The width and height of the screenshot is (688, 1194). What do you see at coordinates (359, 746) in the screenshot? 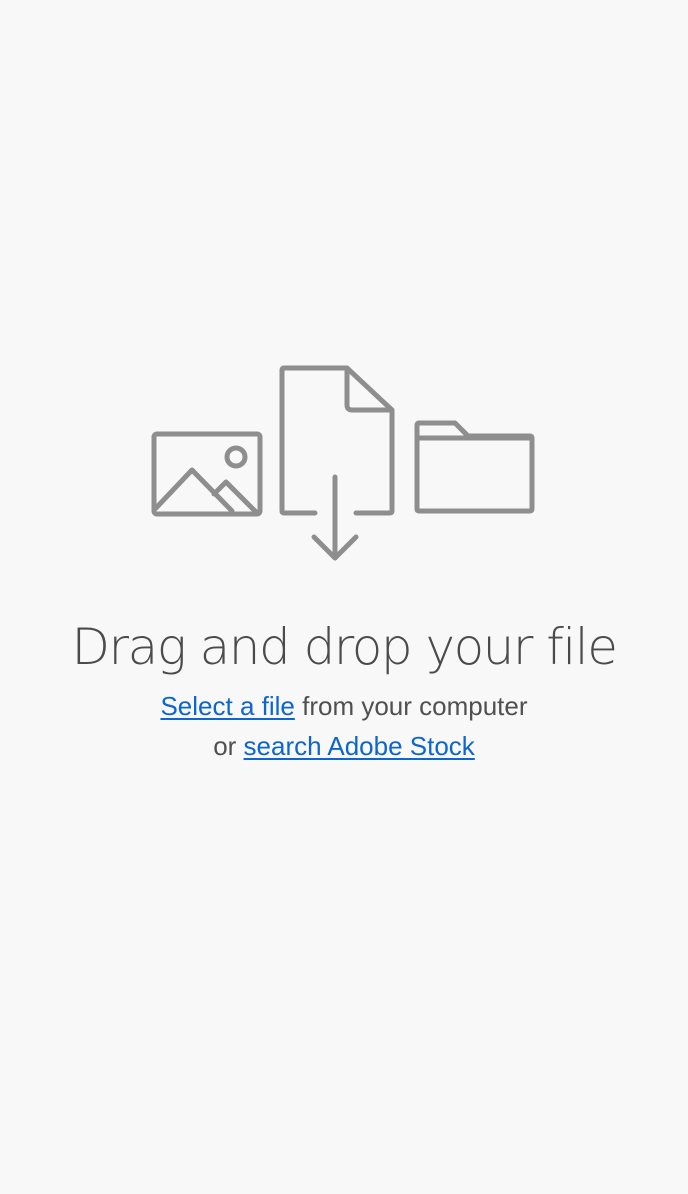
I see `search-adobe-stock-link: search Adobe Stock` at bounding box center [359, 746].